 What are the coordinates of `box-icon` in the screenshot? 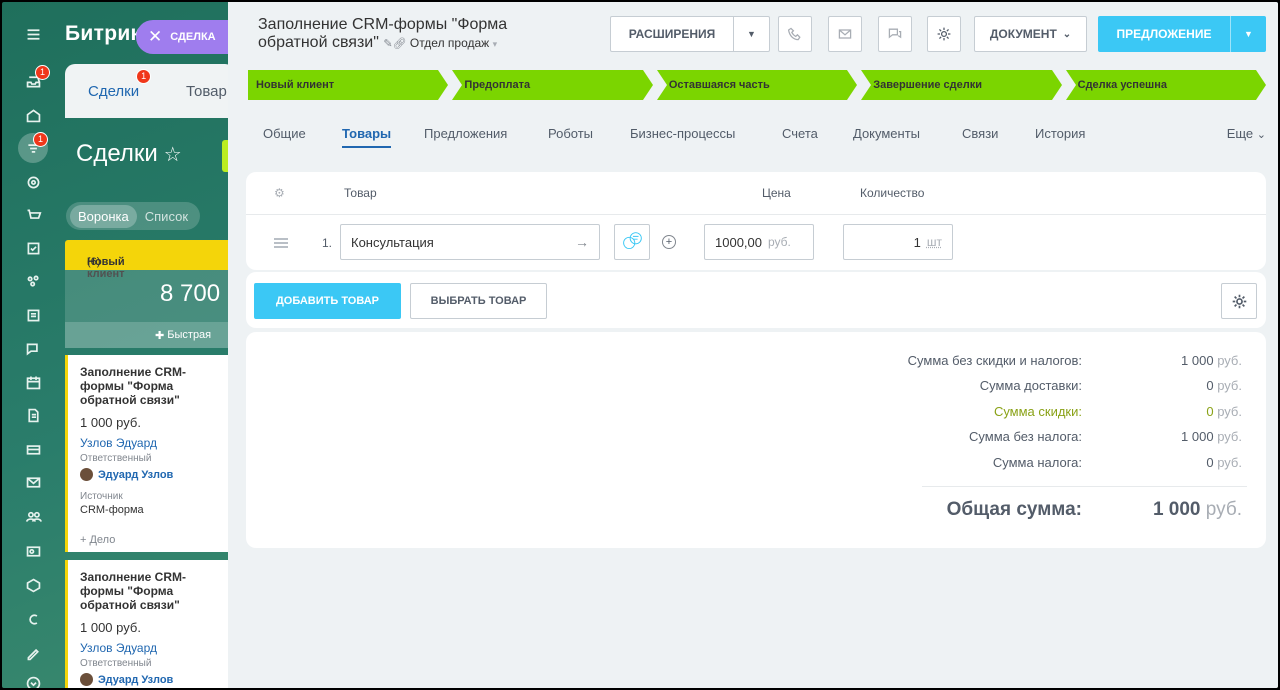 It's located at (33, 585).